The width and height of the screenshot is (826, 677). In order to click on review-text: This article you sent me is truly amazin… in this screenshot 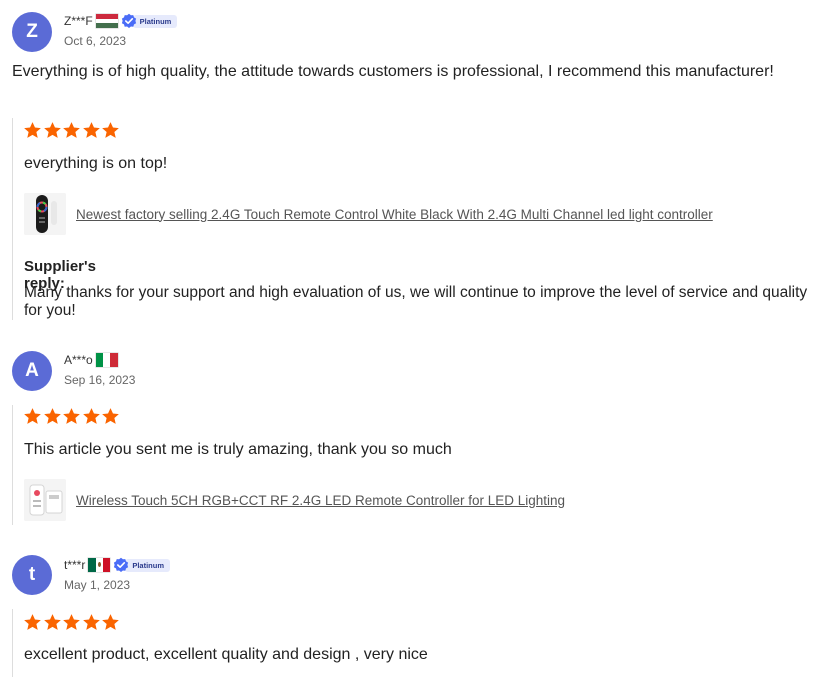, I will do `click(238, 449)`.